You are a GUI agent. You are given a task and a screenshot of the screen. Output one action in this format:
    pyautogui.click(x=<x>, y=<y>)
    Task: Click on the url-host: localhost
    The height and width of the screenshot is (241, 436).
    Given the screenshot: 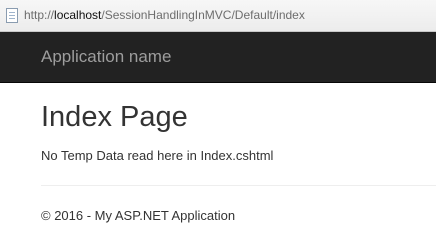 What is the action you would take?
    pyautogui.click(x=78, y=15)
    